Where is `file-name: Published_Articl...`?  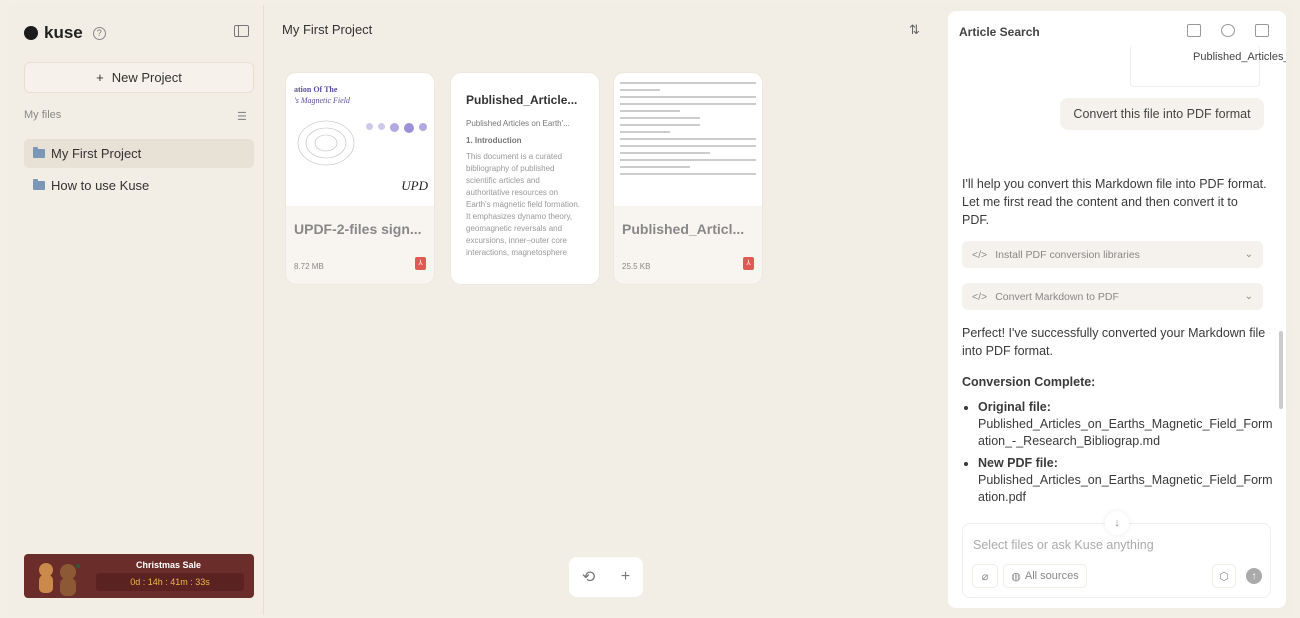
file-name: Published_Articl... is located at coordinates (683, 229).